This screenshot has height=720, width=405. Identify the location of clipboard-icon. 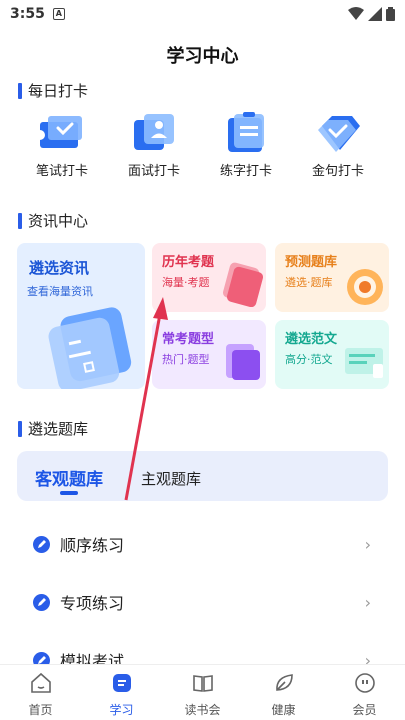
(246, 133).